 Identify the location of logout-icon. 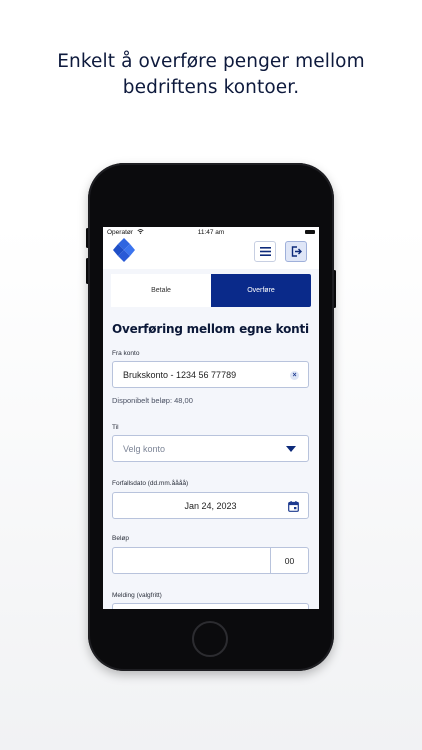
(296, 251).